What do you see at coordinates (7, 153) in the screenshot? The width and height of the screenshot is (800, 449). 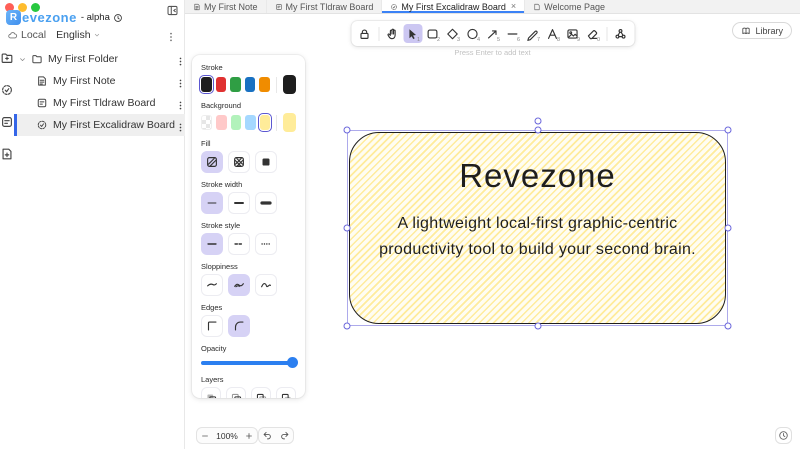 I see `add-note-button` at bounding box center [7, 153].